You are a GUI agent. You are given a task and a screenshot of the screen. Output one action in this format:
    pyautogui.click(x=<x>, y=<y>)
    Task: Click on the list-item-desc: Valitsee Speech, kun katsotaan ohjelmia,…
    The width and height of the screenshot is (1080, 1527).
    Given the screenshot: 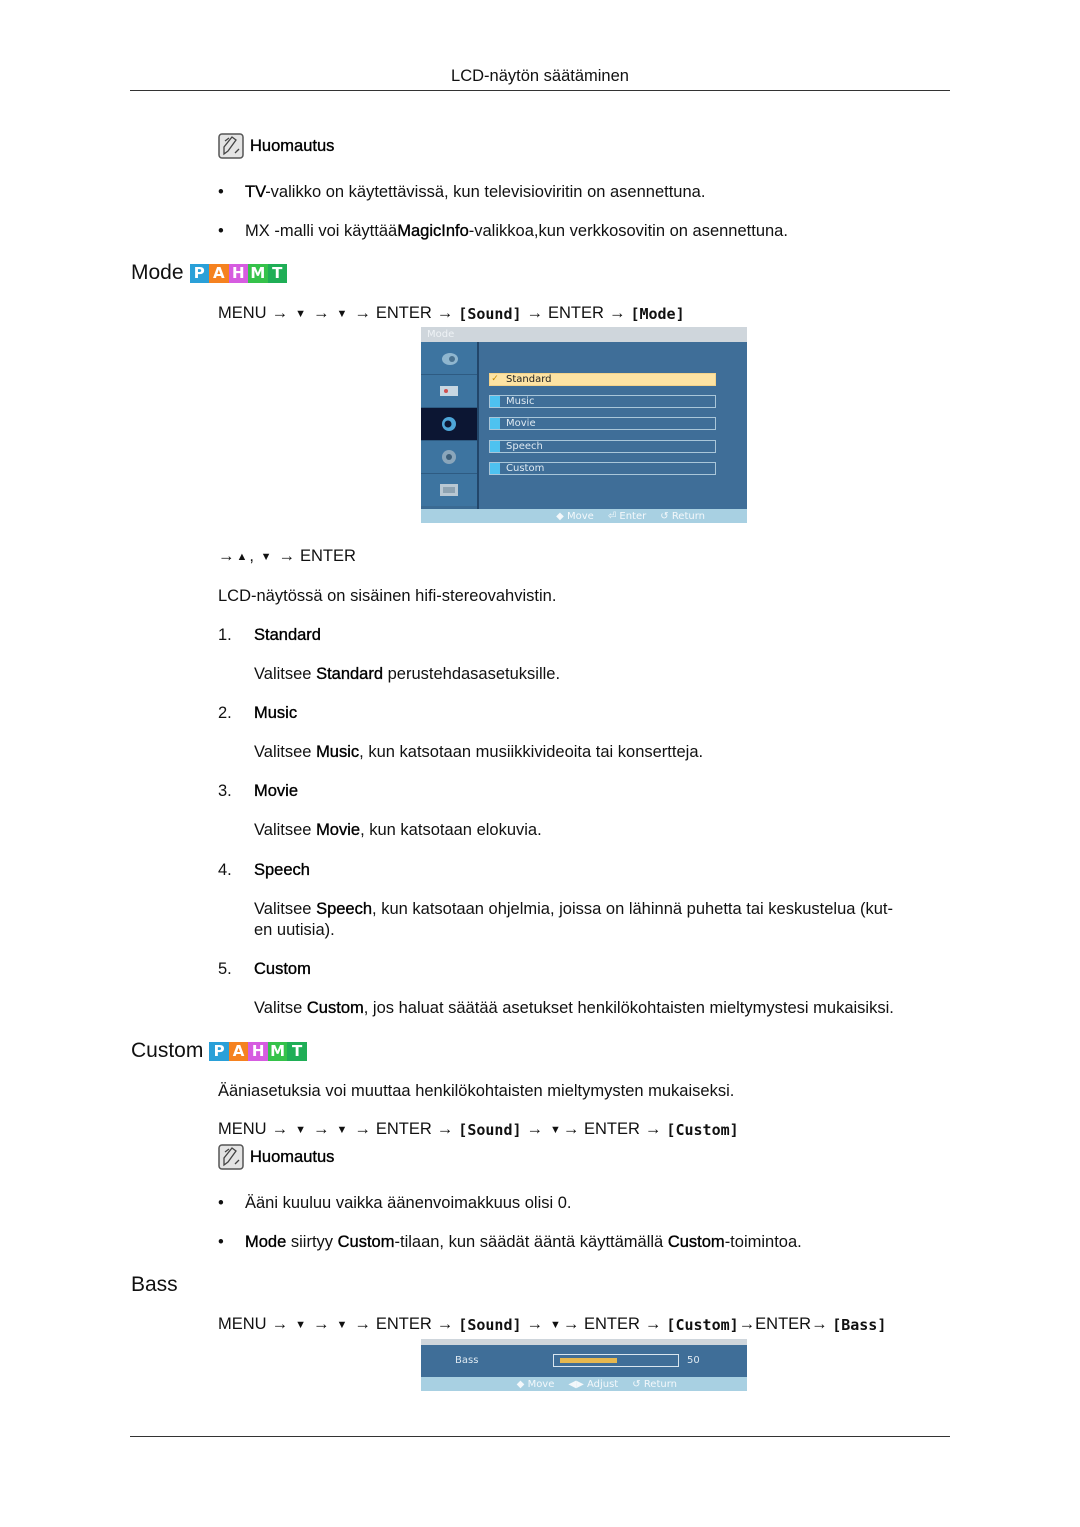 What is the action you would take?
    pyautogui.click(x=574, y=909)
    